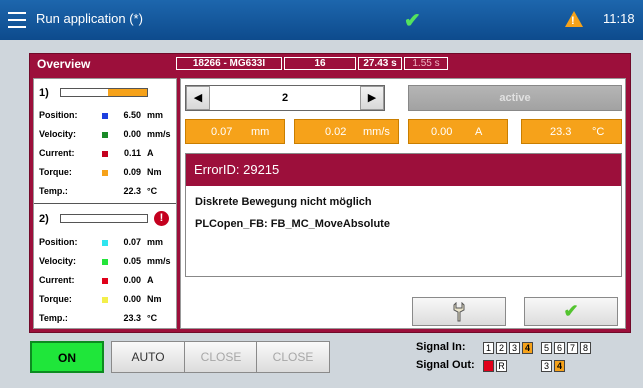  What do you see at coordinates (546, 366) in the screenshot?
I see `signal-out-3: 3` at bounding box center [546, 366].